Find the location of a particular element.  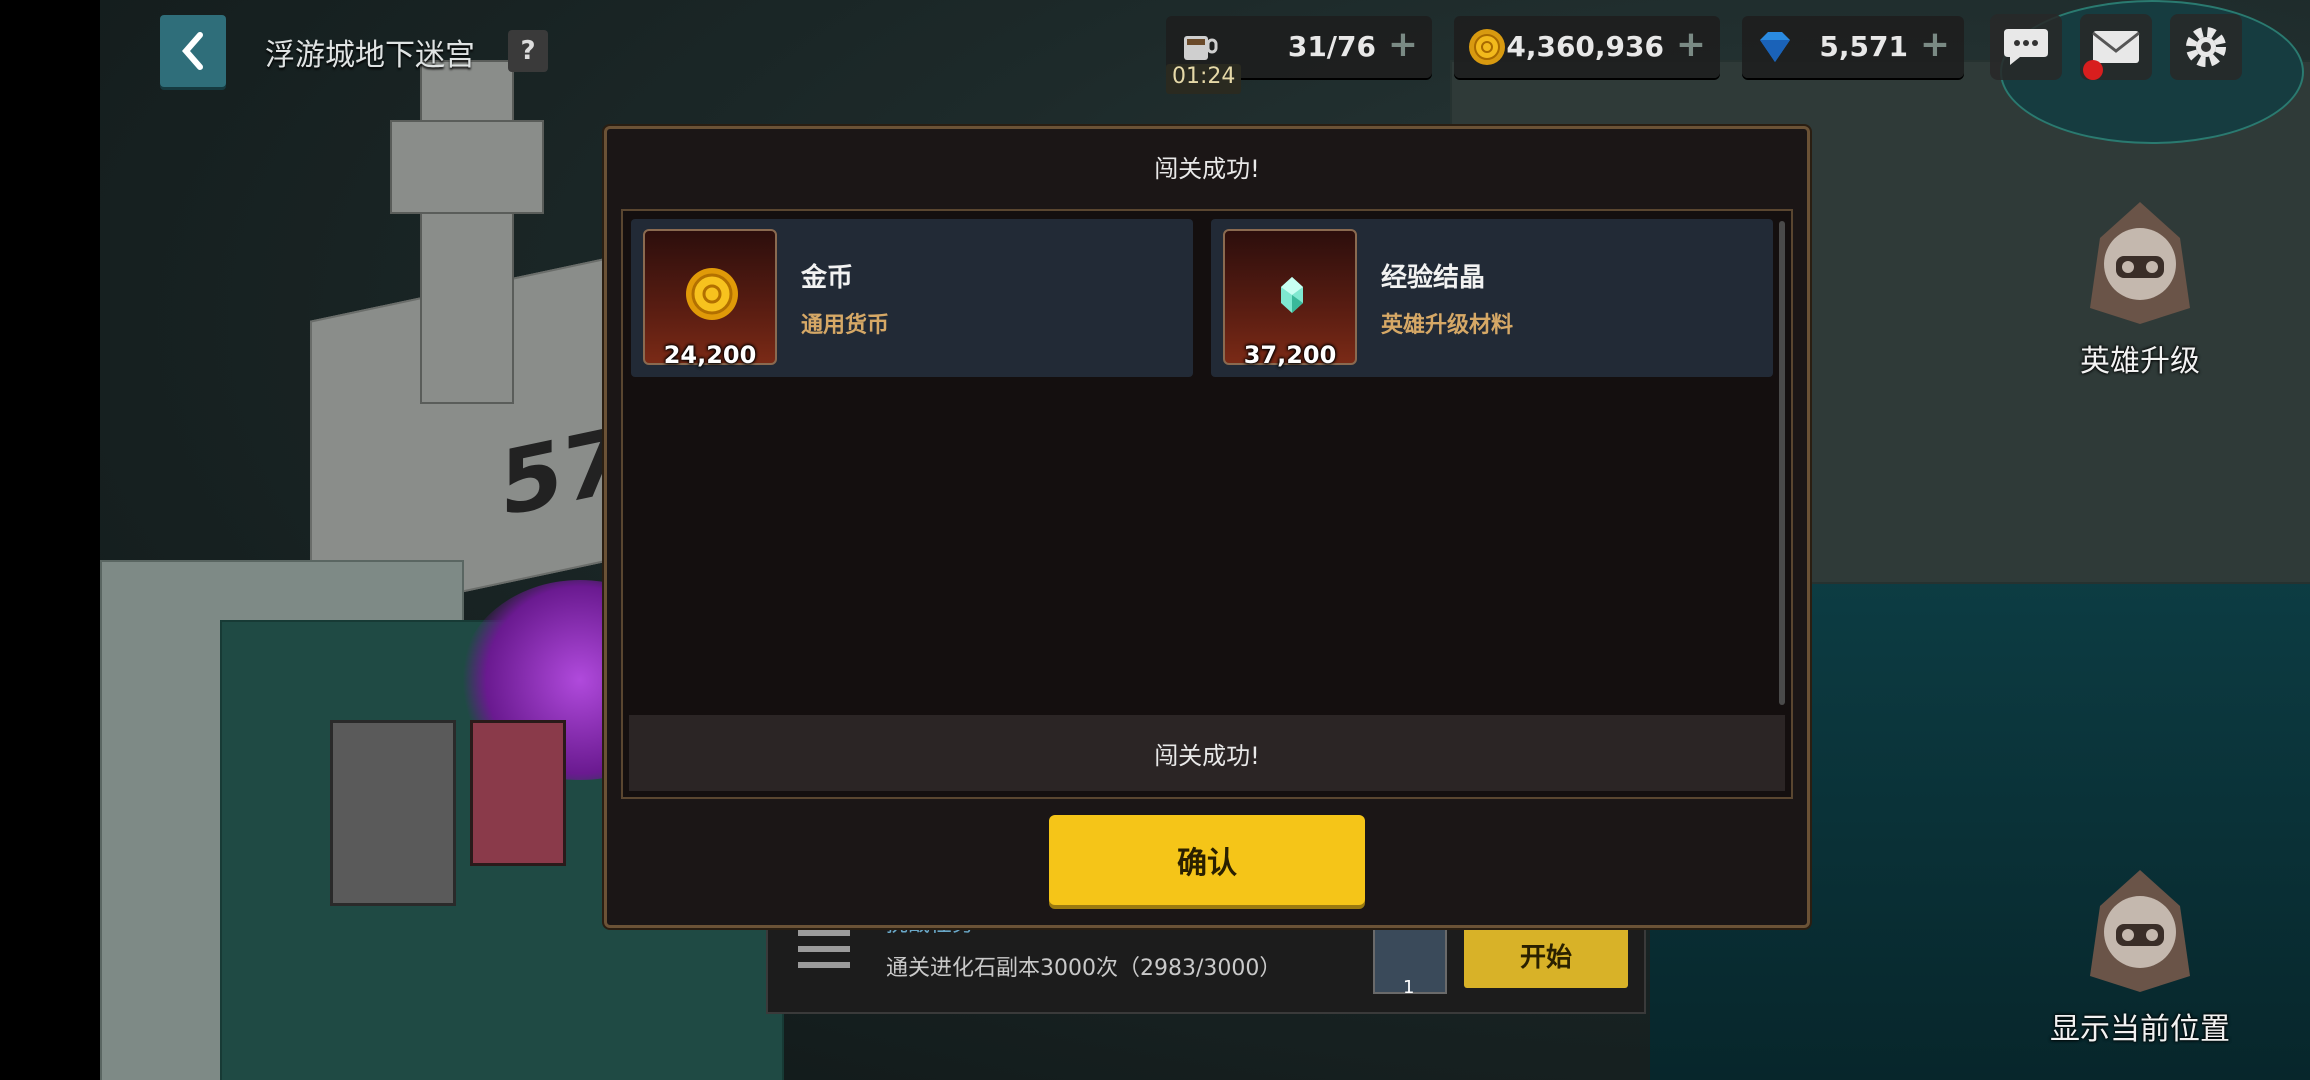

dialog-title: 闯关成功! is located at coordinates (1207, 169).